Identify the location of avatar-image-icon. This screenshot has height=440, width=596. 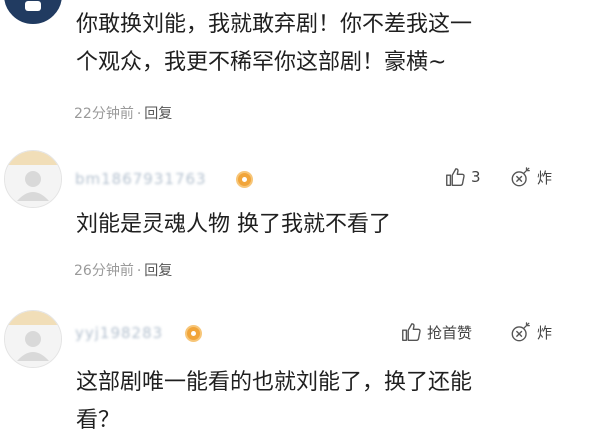
(33, 11).